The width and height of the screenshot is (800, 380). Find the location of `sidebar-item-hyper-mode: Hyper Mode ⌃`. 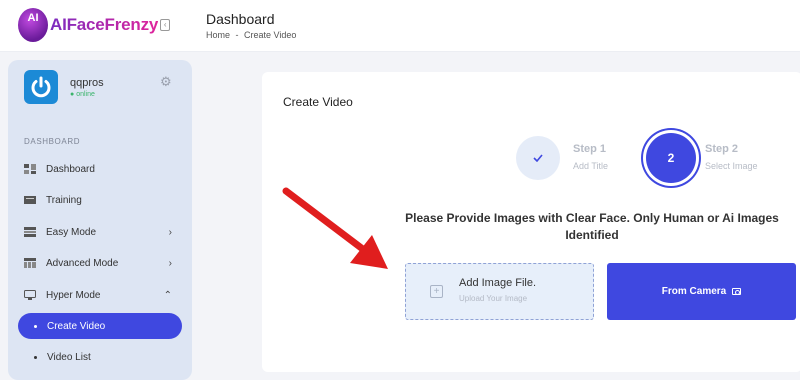

sidebar-item-hyper-mode: Hyper Mode ⌃ is located at coordinates (100, 295).